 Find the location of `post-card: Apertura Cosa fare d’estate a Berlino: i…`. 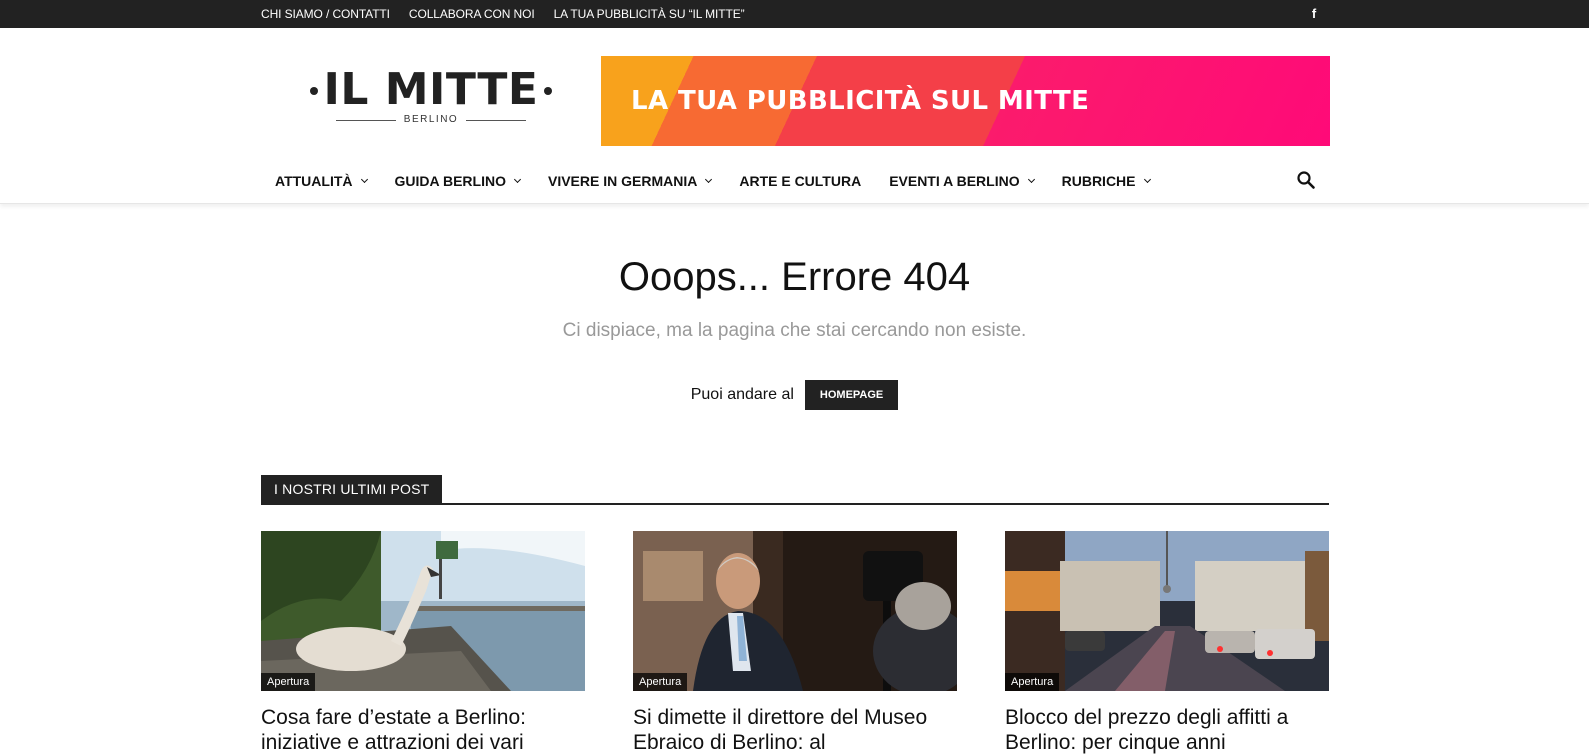

post-card: Apertura Cosa fare d’estate a Berlino: i… is located at coordinates (423, 642).